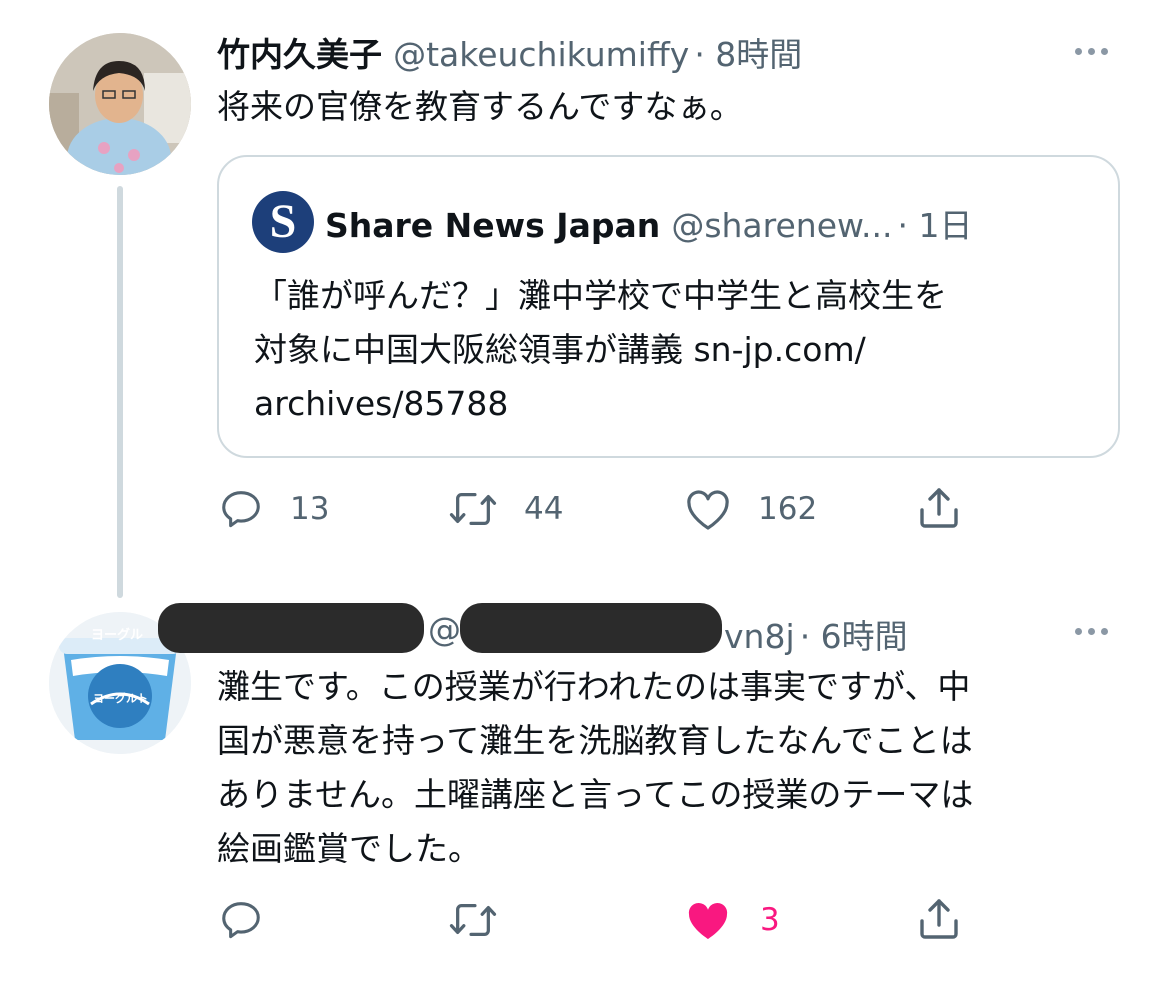 The image size is (1169, 985). I want to click on retweet-count: 44, so click(544, 509).